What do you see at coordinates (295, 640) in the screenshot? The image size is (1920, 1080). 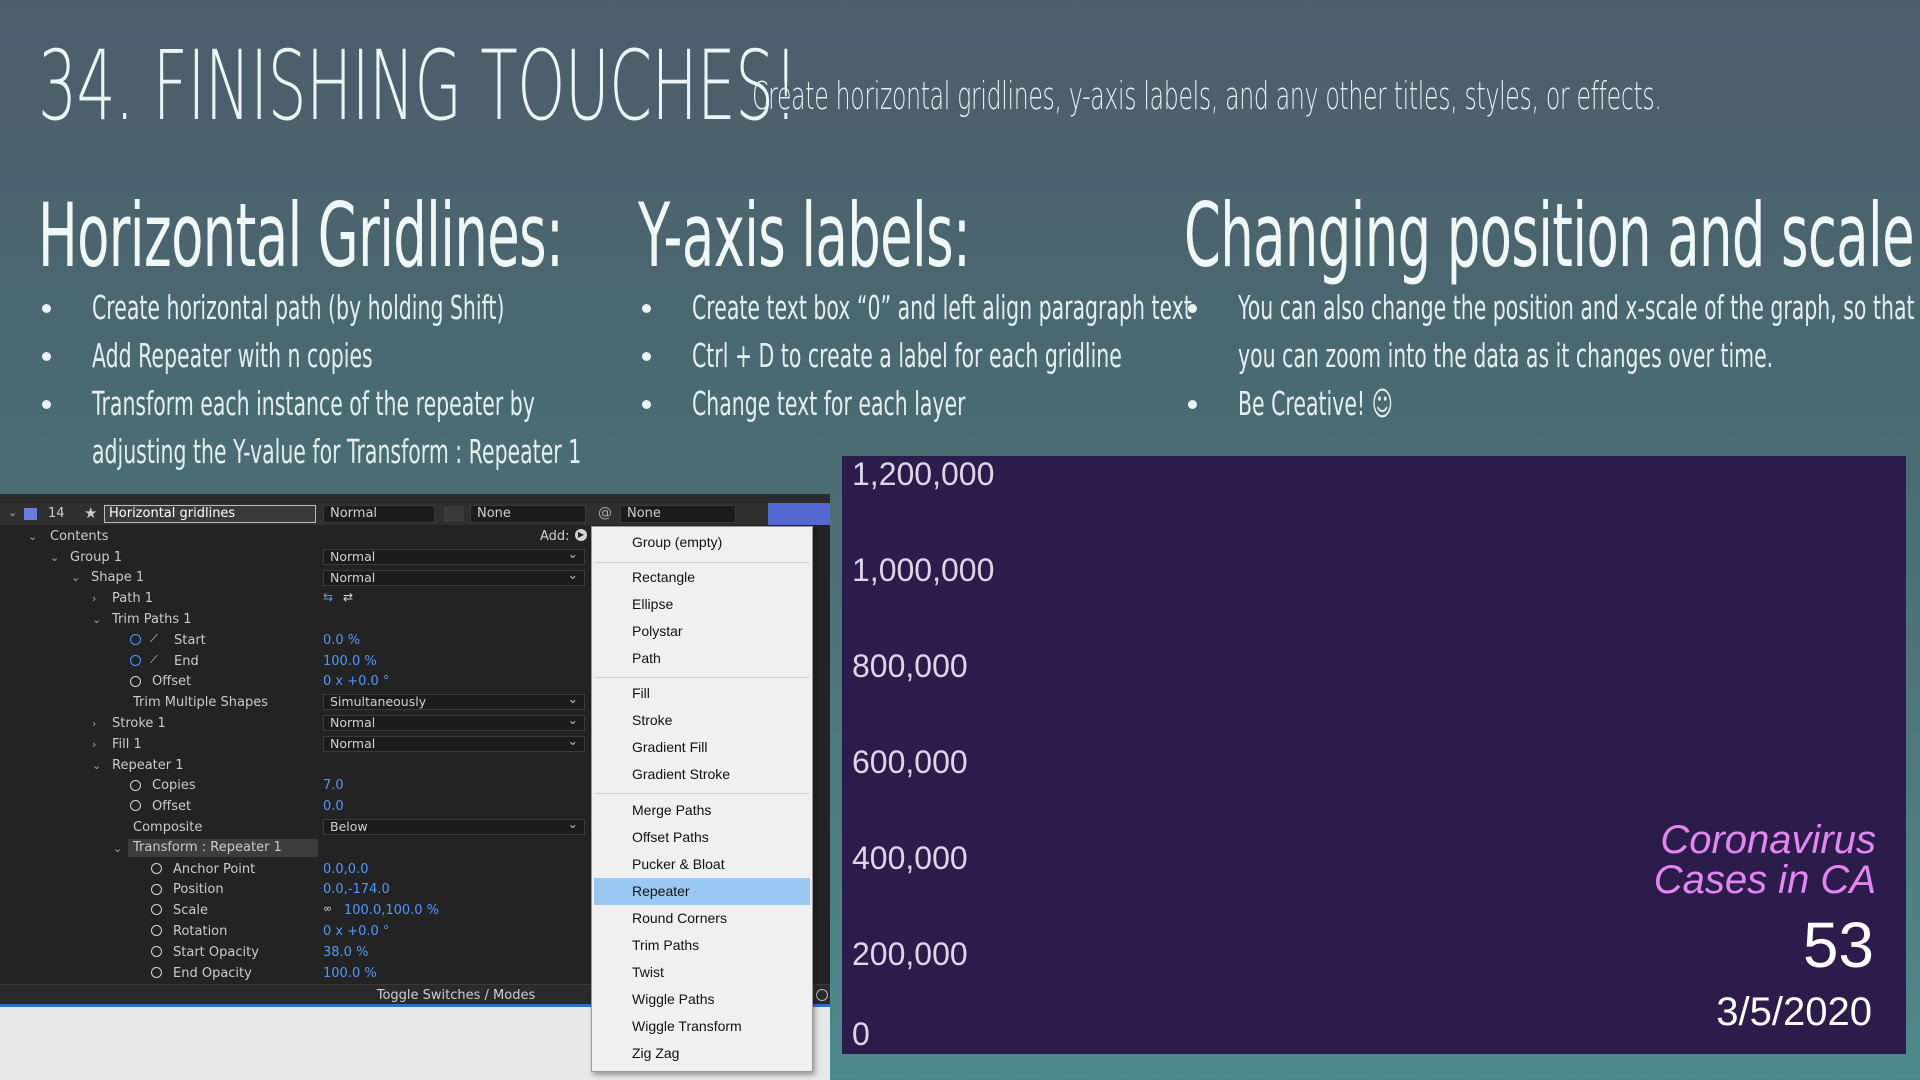 I see `property-row-start: ⟋ Start 0.0 %` at bounding box center [295, 640].